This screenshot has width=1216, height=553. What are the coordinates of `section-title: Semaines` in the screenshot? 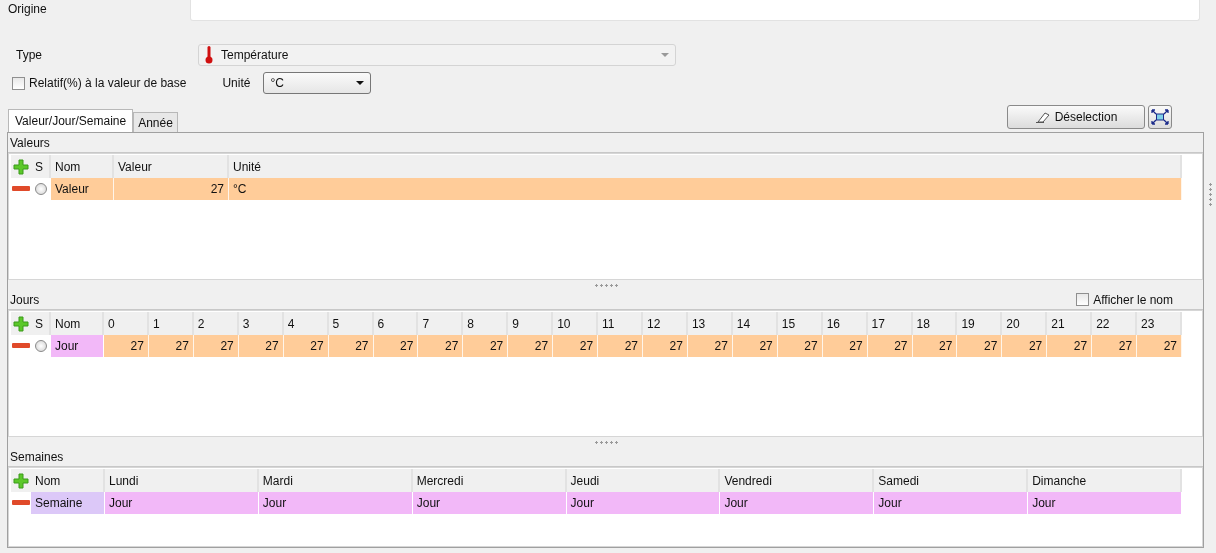 It's located at (37, 456).